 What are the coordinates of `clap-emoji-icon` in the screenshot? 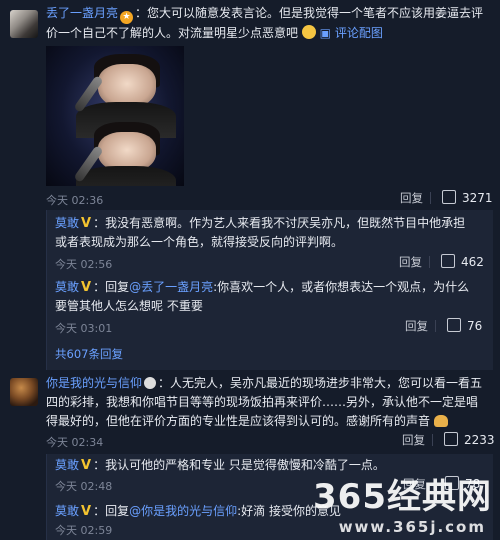 It's located at (440, 421).